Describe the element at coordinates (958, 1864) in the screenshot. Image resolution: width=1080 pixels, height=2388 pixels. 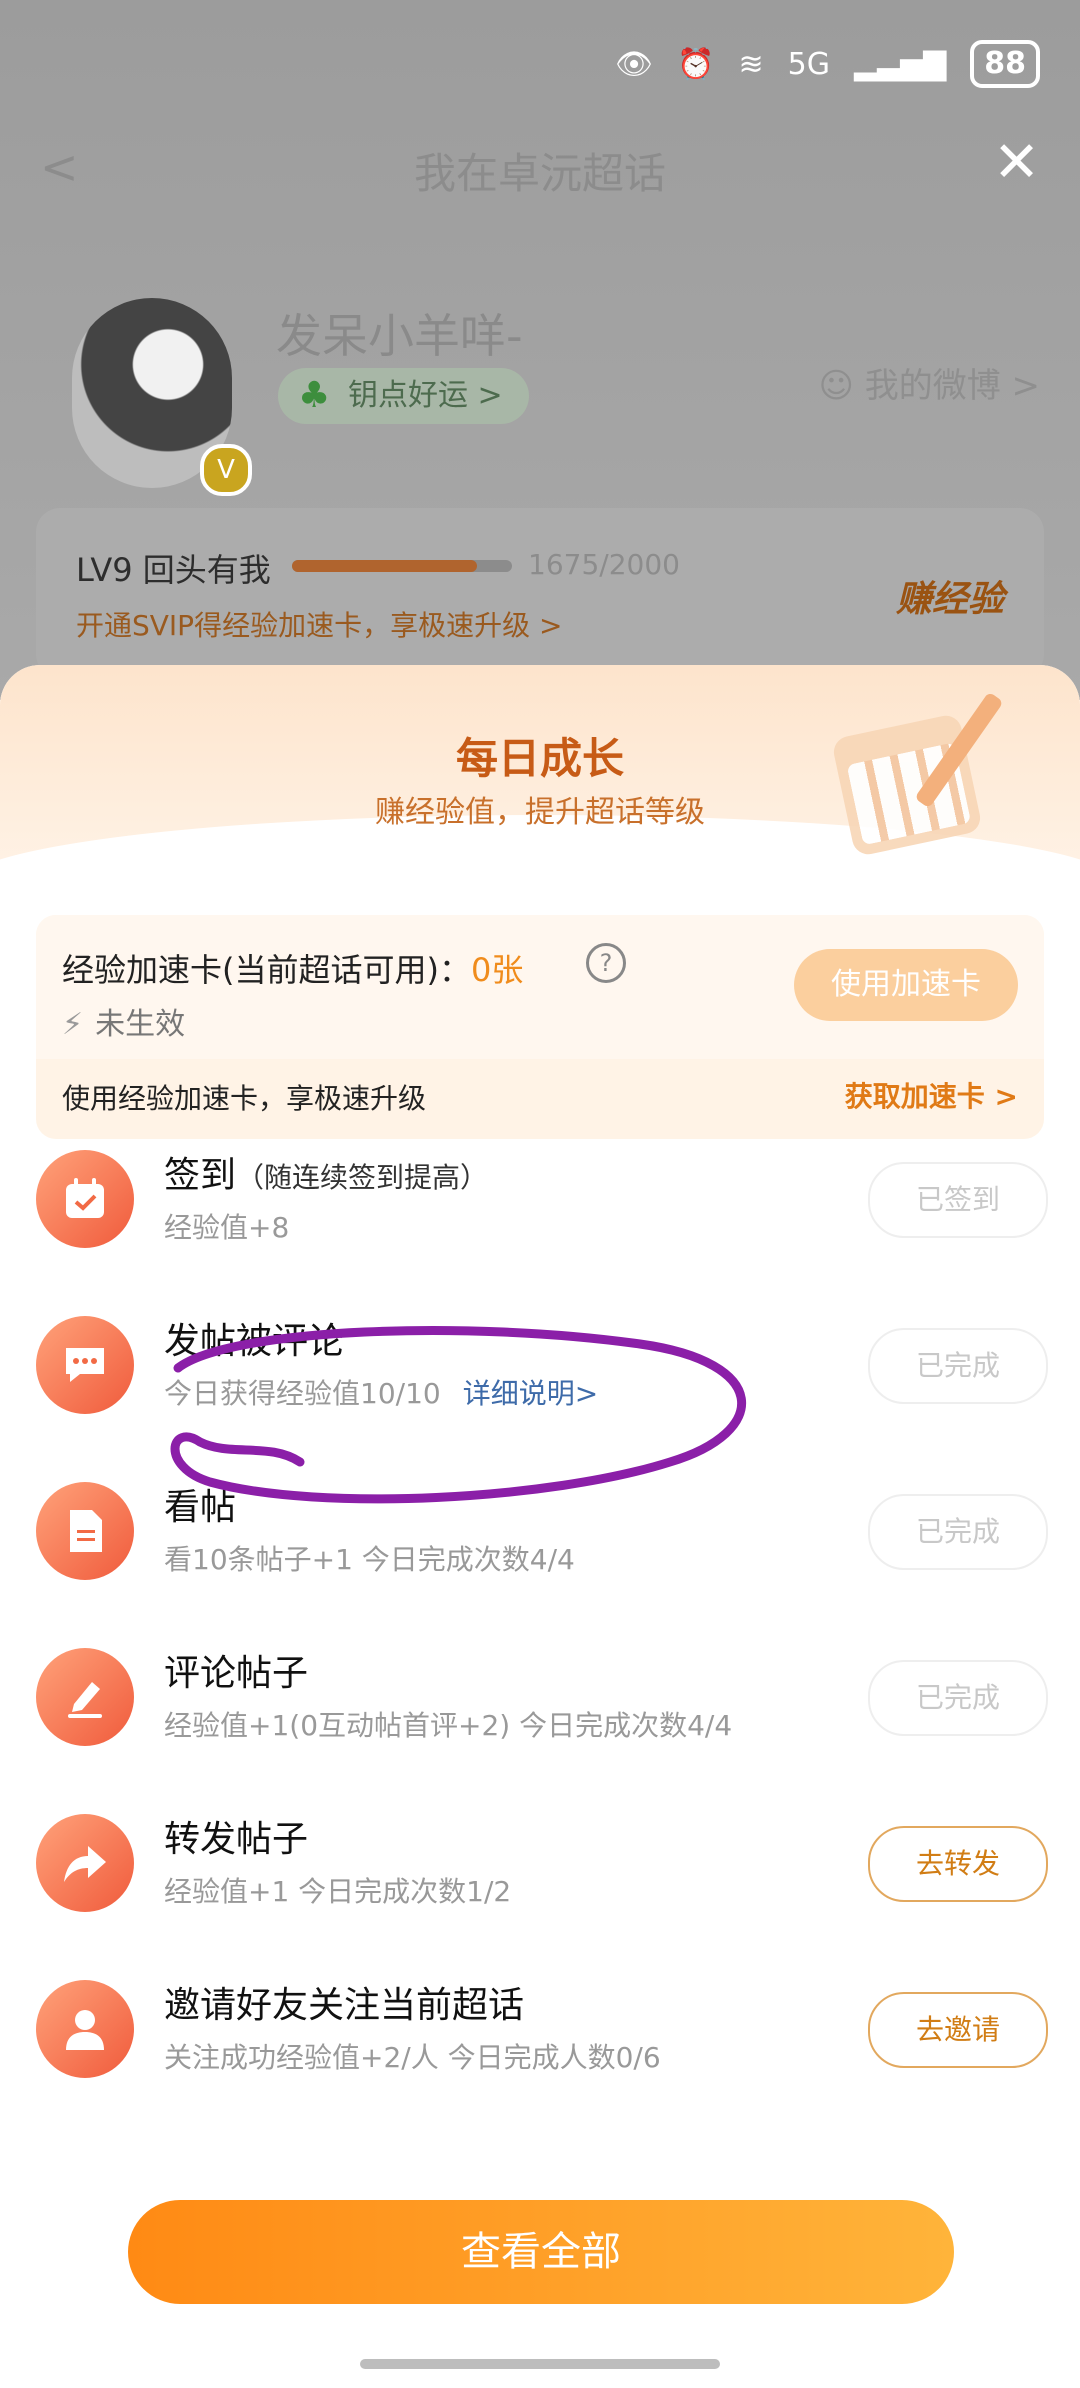
I see `task-button: 去转发` at that location.